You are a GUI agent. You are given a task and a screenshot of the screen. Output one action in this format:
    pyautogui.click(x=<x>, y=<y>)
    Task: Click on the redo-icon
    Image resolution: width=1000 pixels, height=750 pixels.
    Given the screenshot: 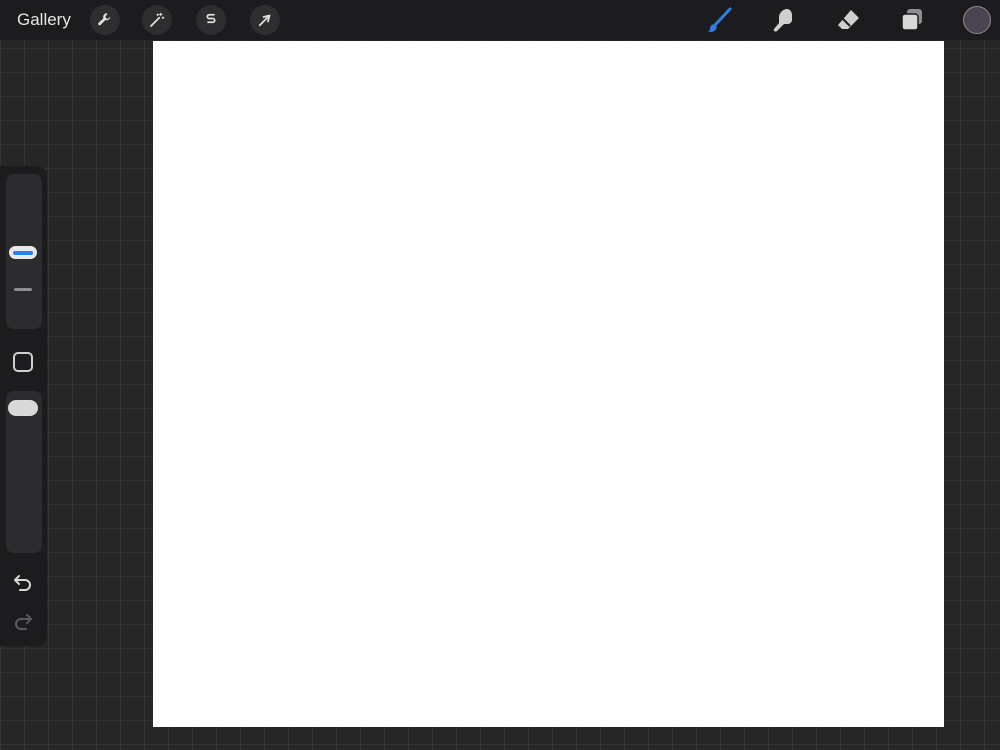 What is the action you would take?
    pyautogui.click(x=23, y=622)
    